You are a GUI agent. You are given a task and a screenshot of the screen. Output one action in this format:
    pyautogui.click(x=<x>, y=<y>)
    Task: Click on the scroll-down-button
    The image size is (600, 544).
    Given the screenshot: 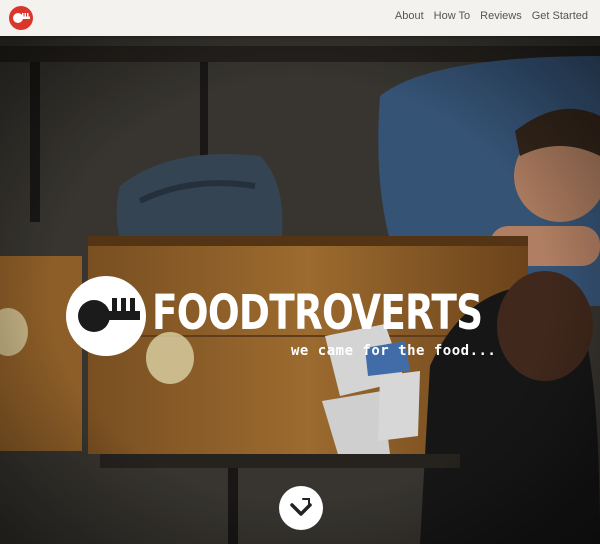 What is the action you would take?
    pyautogui.click(x=301, y=508)
    